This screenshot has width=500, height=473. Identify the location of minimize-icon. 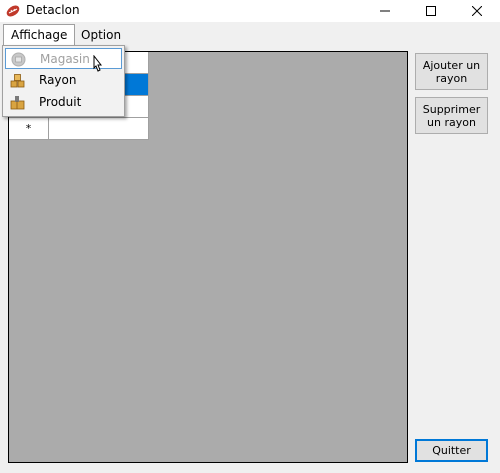
(385, 11).